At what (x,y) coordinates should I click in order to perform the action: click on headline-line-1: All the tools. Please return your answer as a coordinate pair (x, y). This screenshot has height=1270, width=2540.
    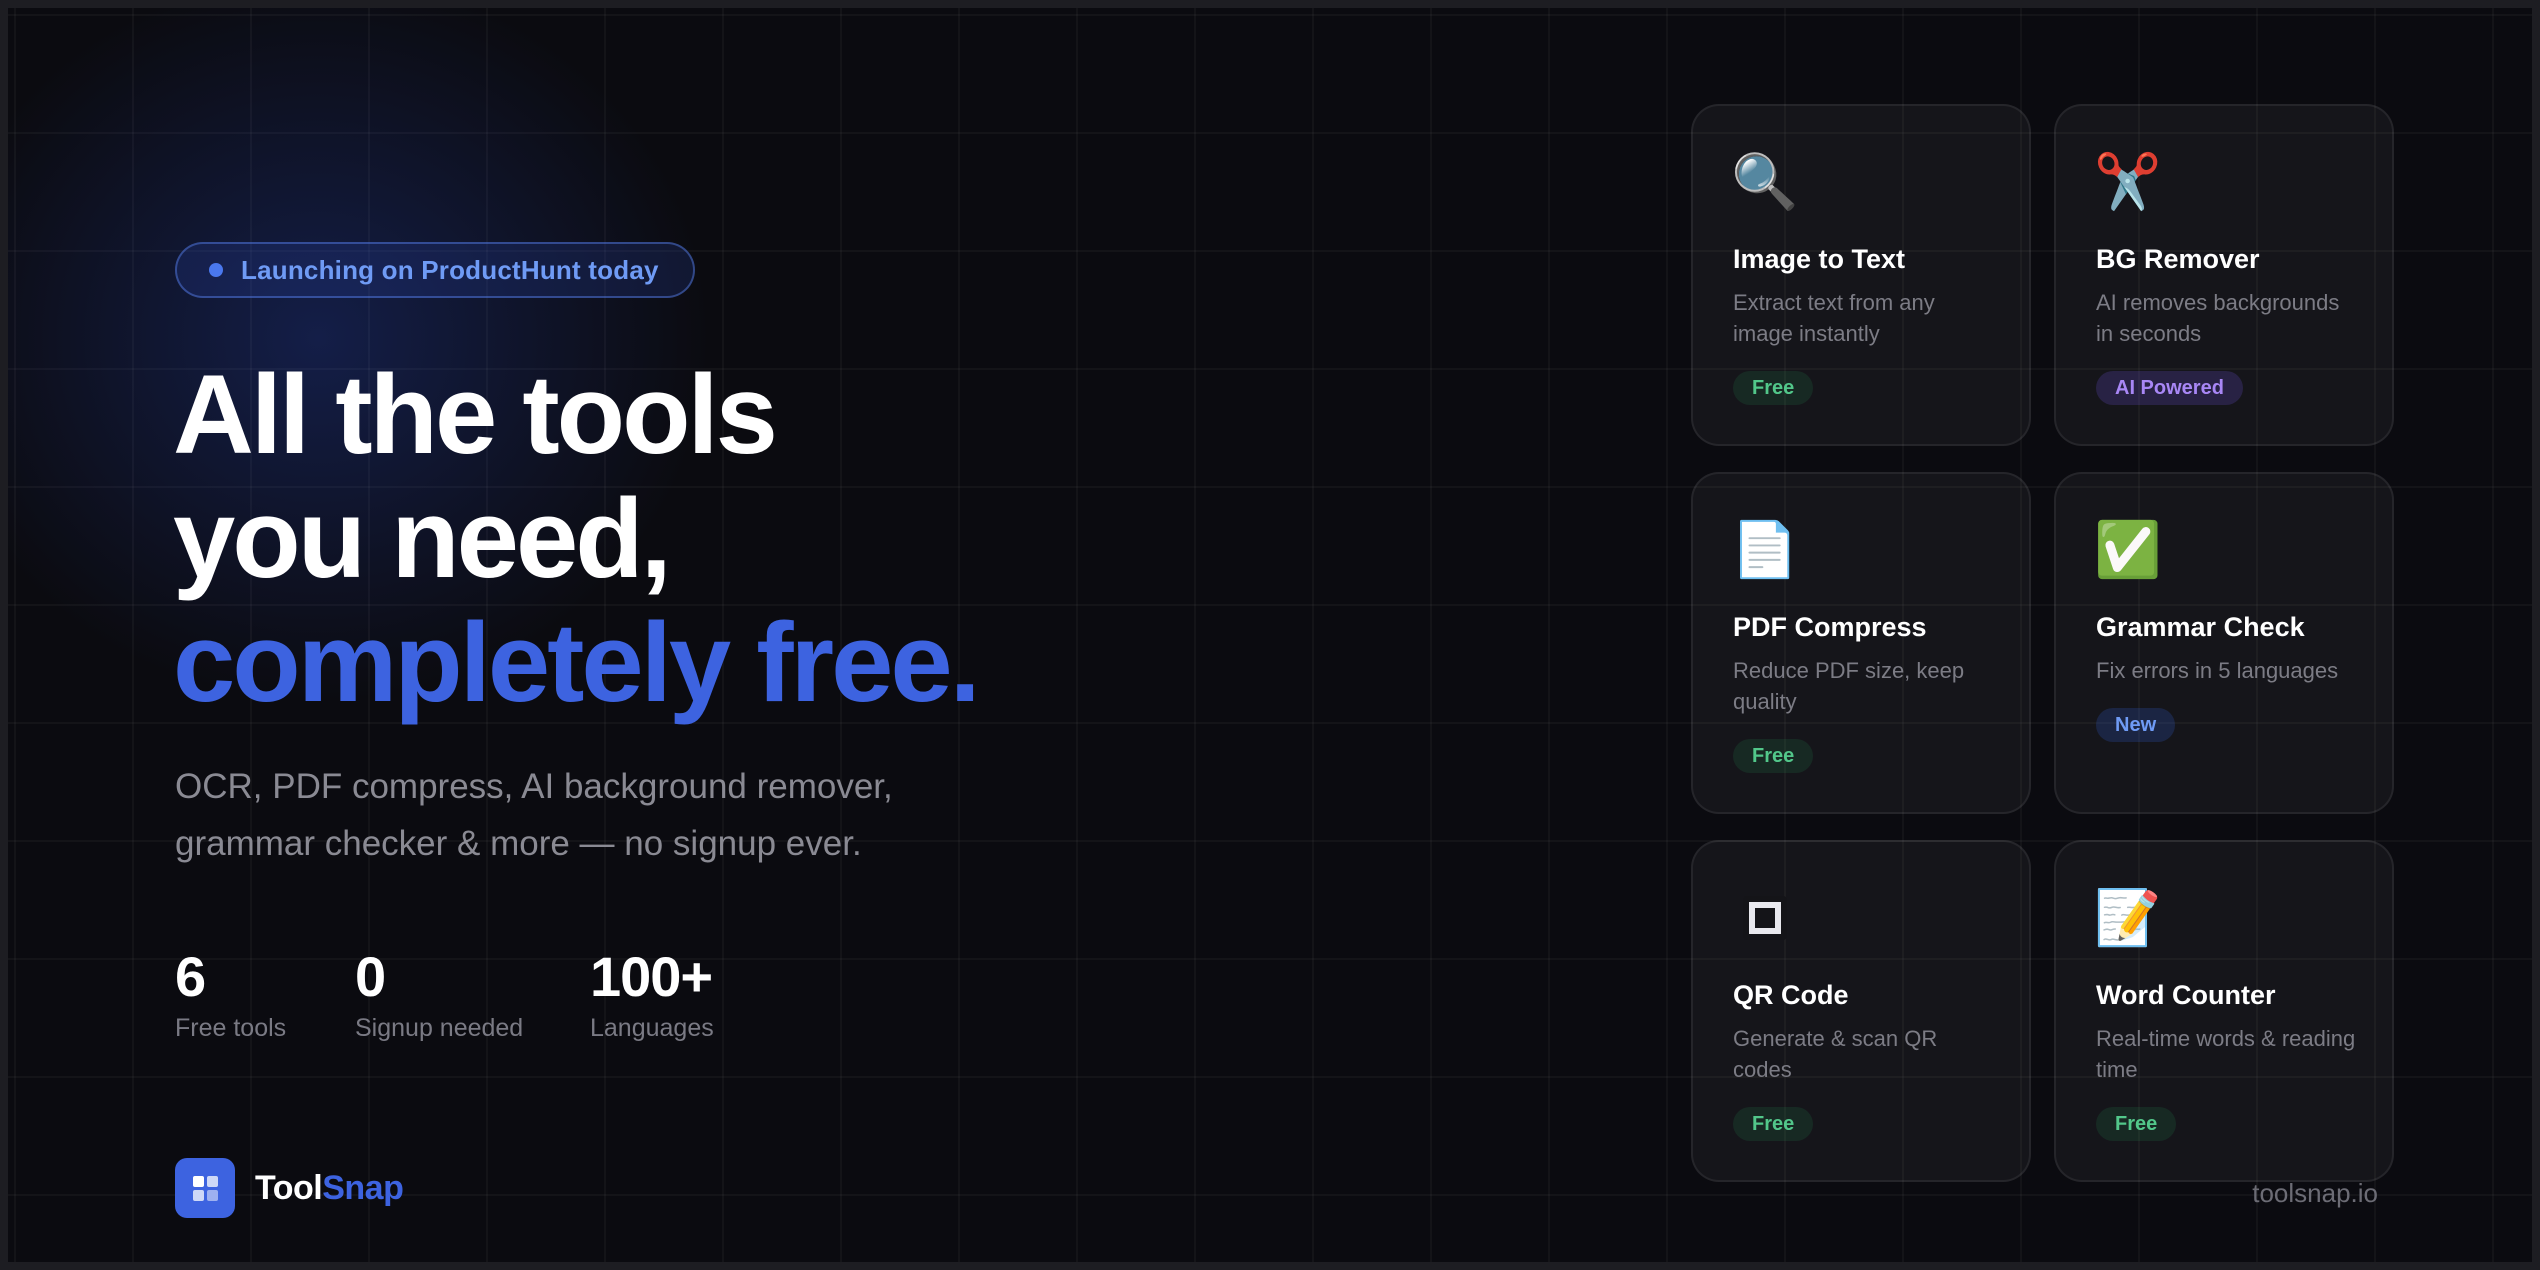
    Looking at the image, I should click on (475, 414).